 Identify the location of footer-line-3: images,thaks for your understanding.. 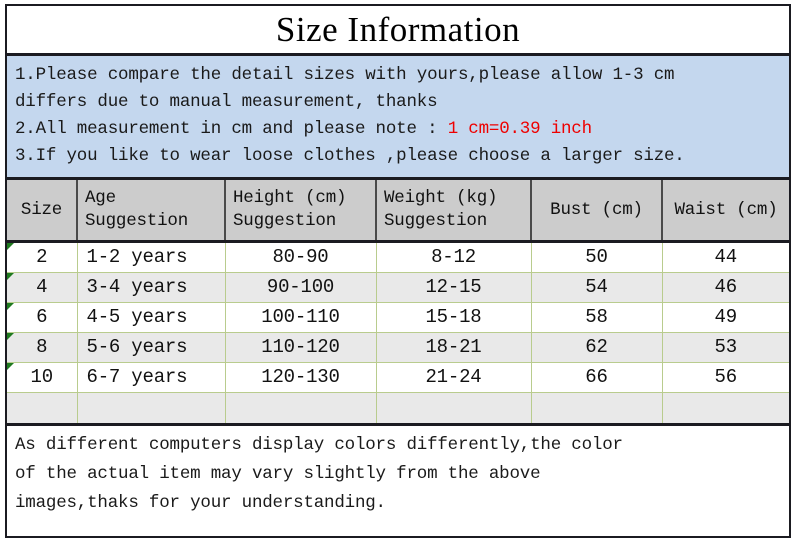
(200, 503).